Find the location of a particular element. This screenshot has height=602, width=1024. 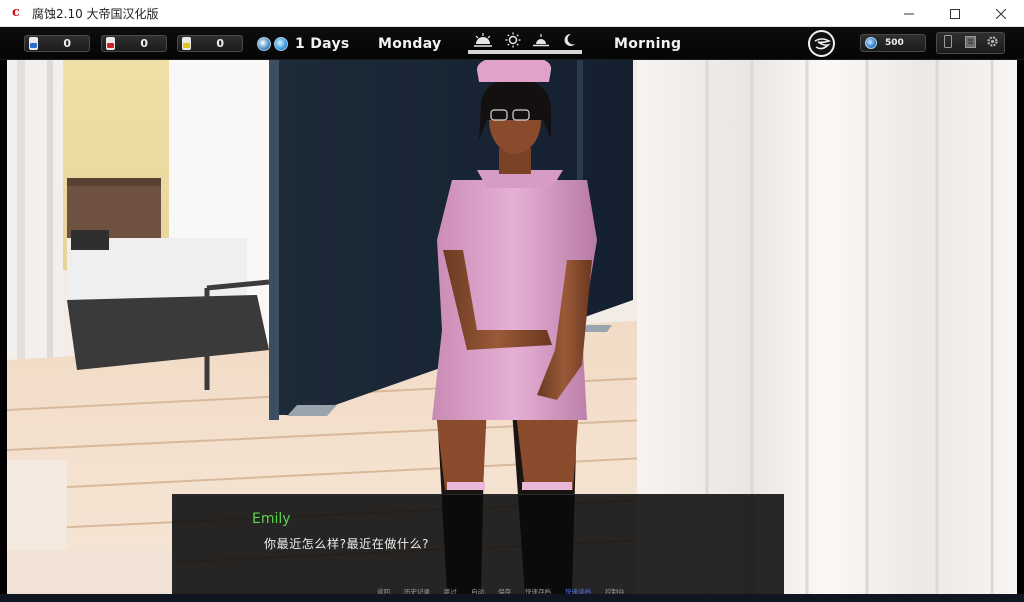

notebook-icon is located at coordinates (970, 43).